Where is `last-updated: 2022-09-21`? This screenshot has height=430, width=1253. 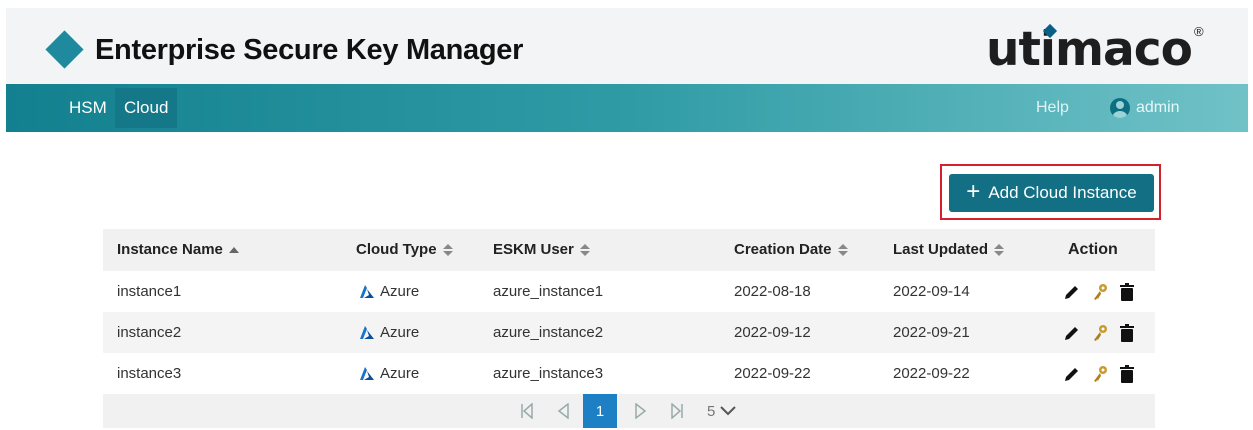 last-updated: 2022-09-21 is located at coordinates (931, 332).